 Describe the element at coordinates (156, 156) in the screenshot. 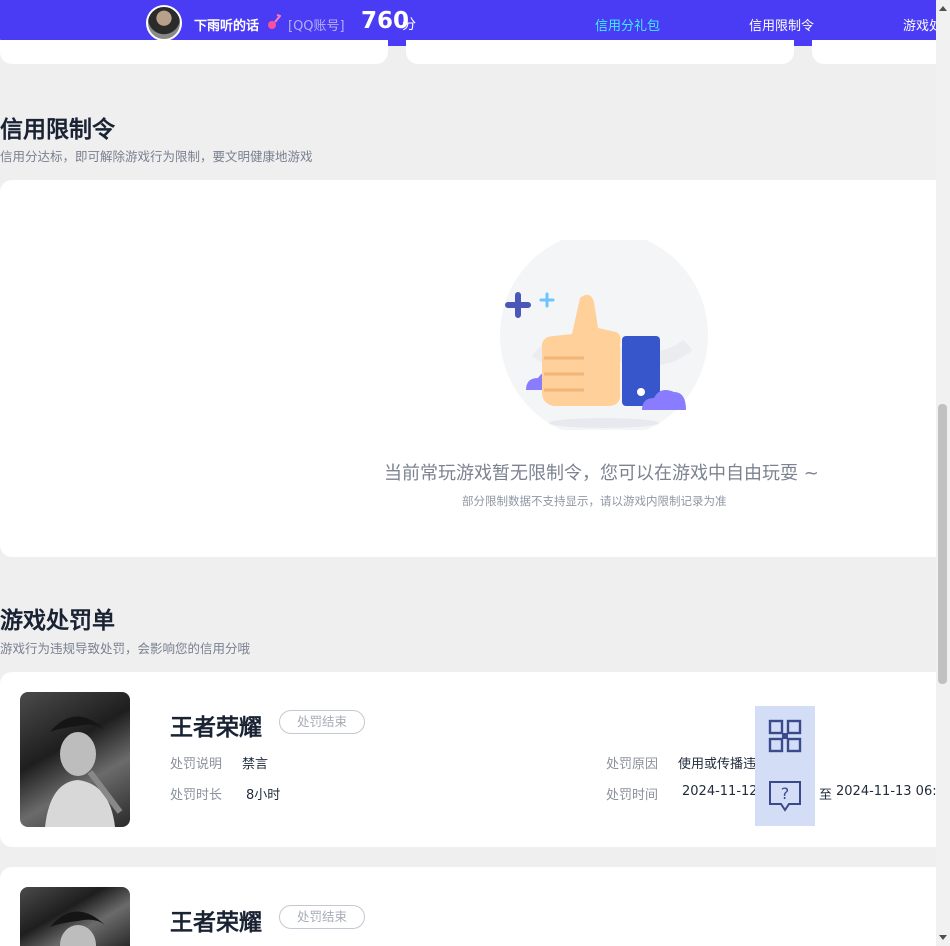

I see `restrictions-subtitle: 信用分达标，即可解除游戏行为限制，要文明健康地游戏` at that location.